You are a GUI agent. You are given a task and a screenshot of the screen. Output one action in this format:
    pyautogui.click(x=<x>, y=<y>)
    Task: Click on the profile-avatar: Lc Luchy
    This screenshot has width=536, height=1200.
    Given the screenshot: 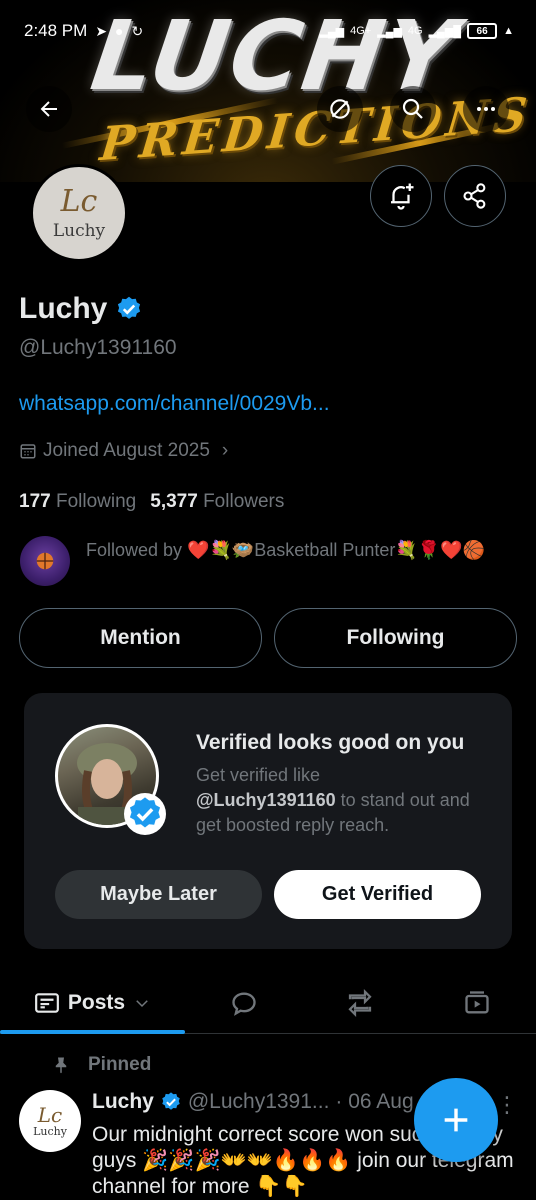 What is the action you would take?
    pyautogui.click(x=79, y=213)
    